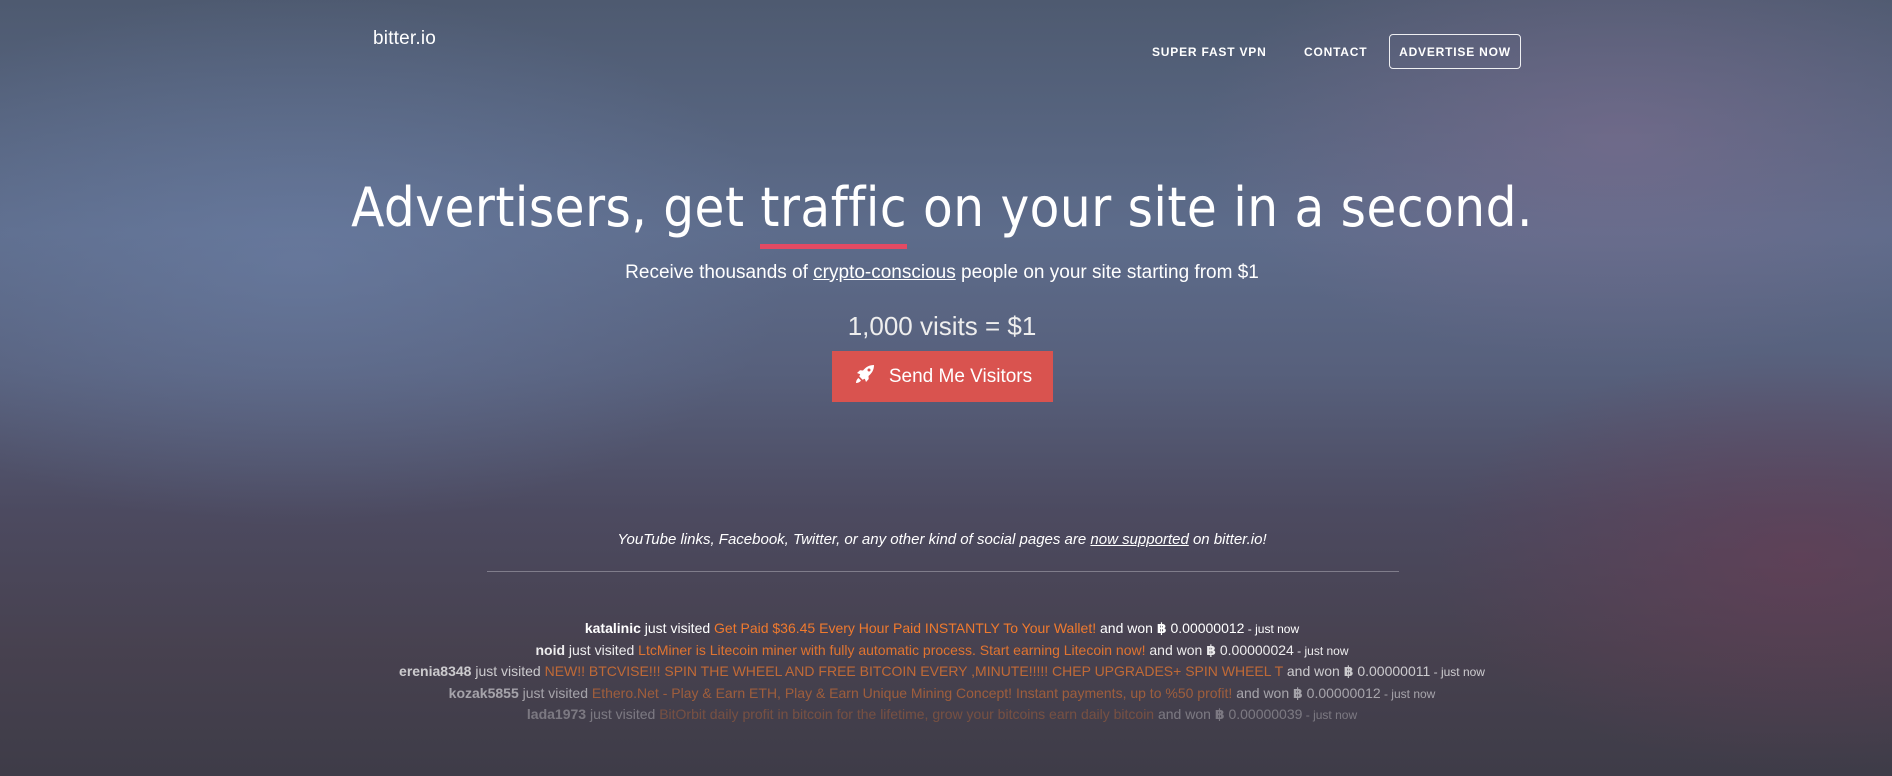 The image size is (1892, 776). I want to click on feed-amount: 0.00000039, so click(1263, 714).